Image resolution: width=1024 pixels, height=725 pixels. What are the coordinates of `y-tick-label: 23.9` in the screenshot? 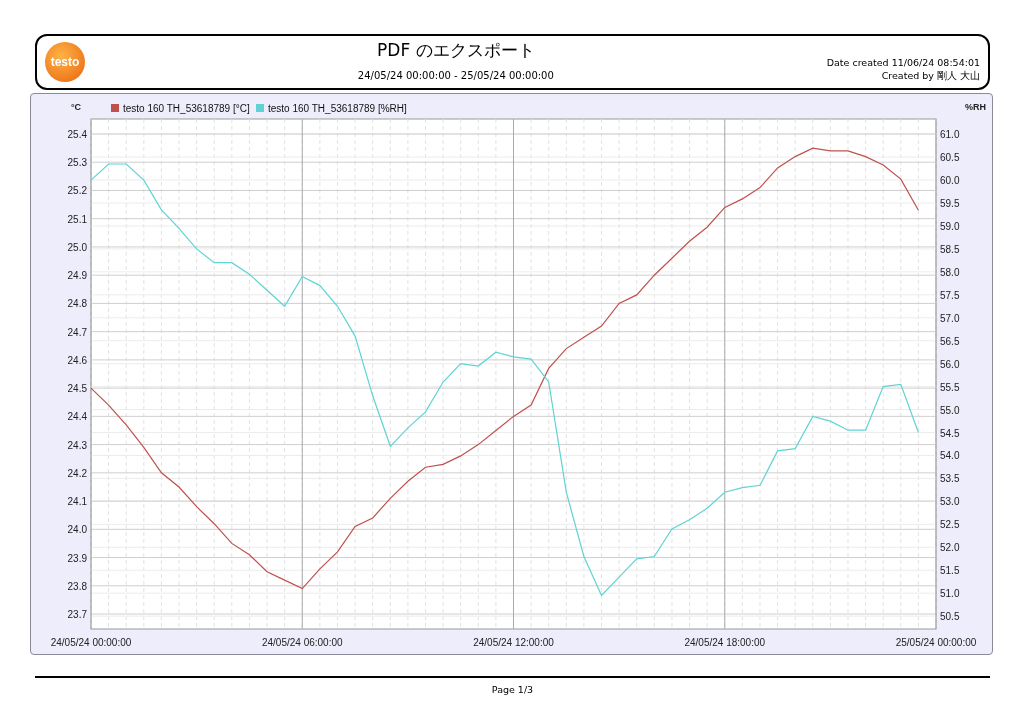 It's located at (77, 558).